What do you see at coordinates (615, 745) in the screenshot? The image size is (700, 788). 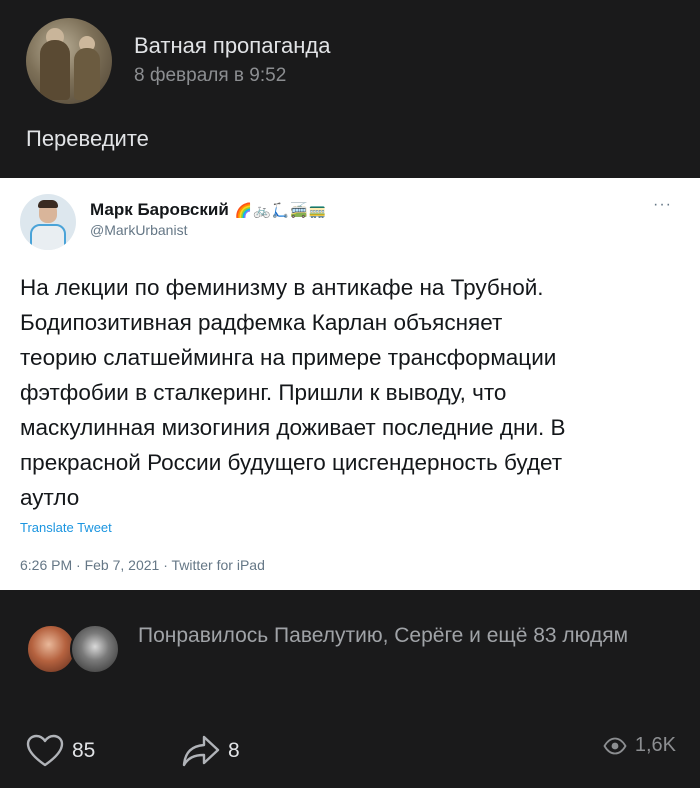 I see `eye-icon` at bounding box center [615, 745].